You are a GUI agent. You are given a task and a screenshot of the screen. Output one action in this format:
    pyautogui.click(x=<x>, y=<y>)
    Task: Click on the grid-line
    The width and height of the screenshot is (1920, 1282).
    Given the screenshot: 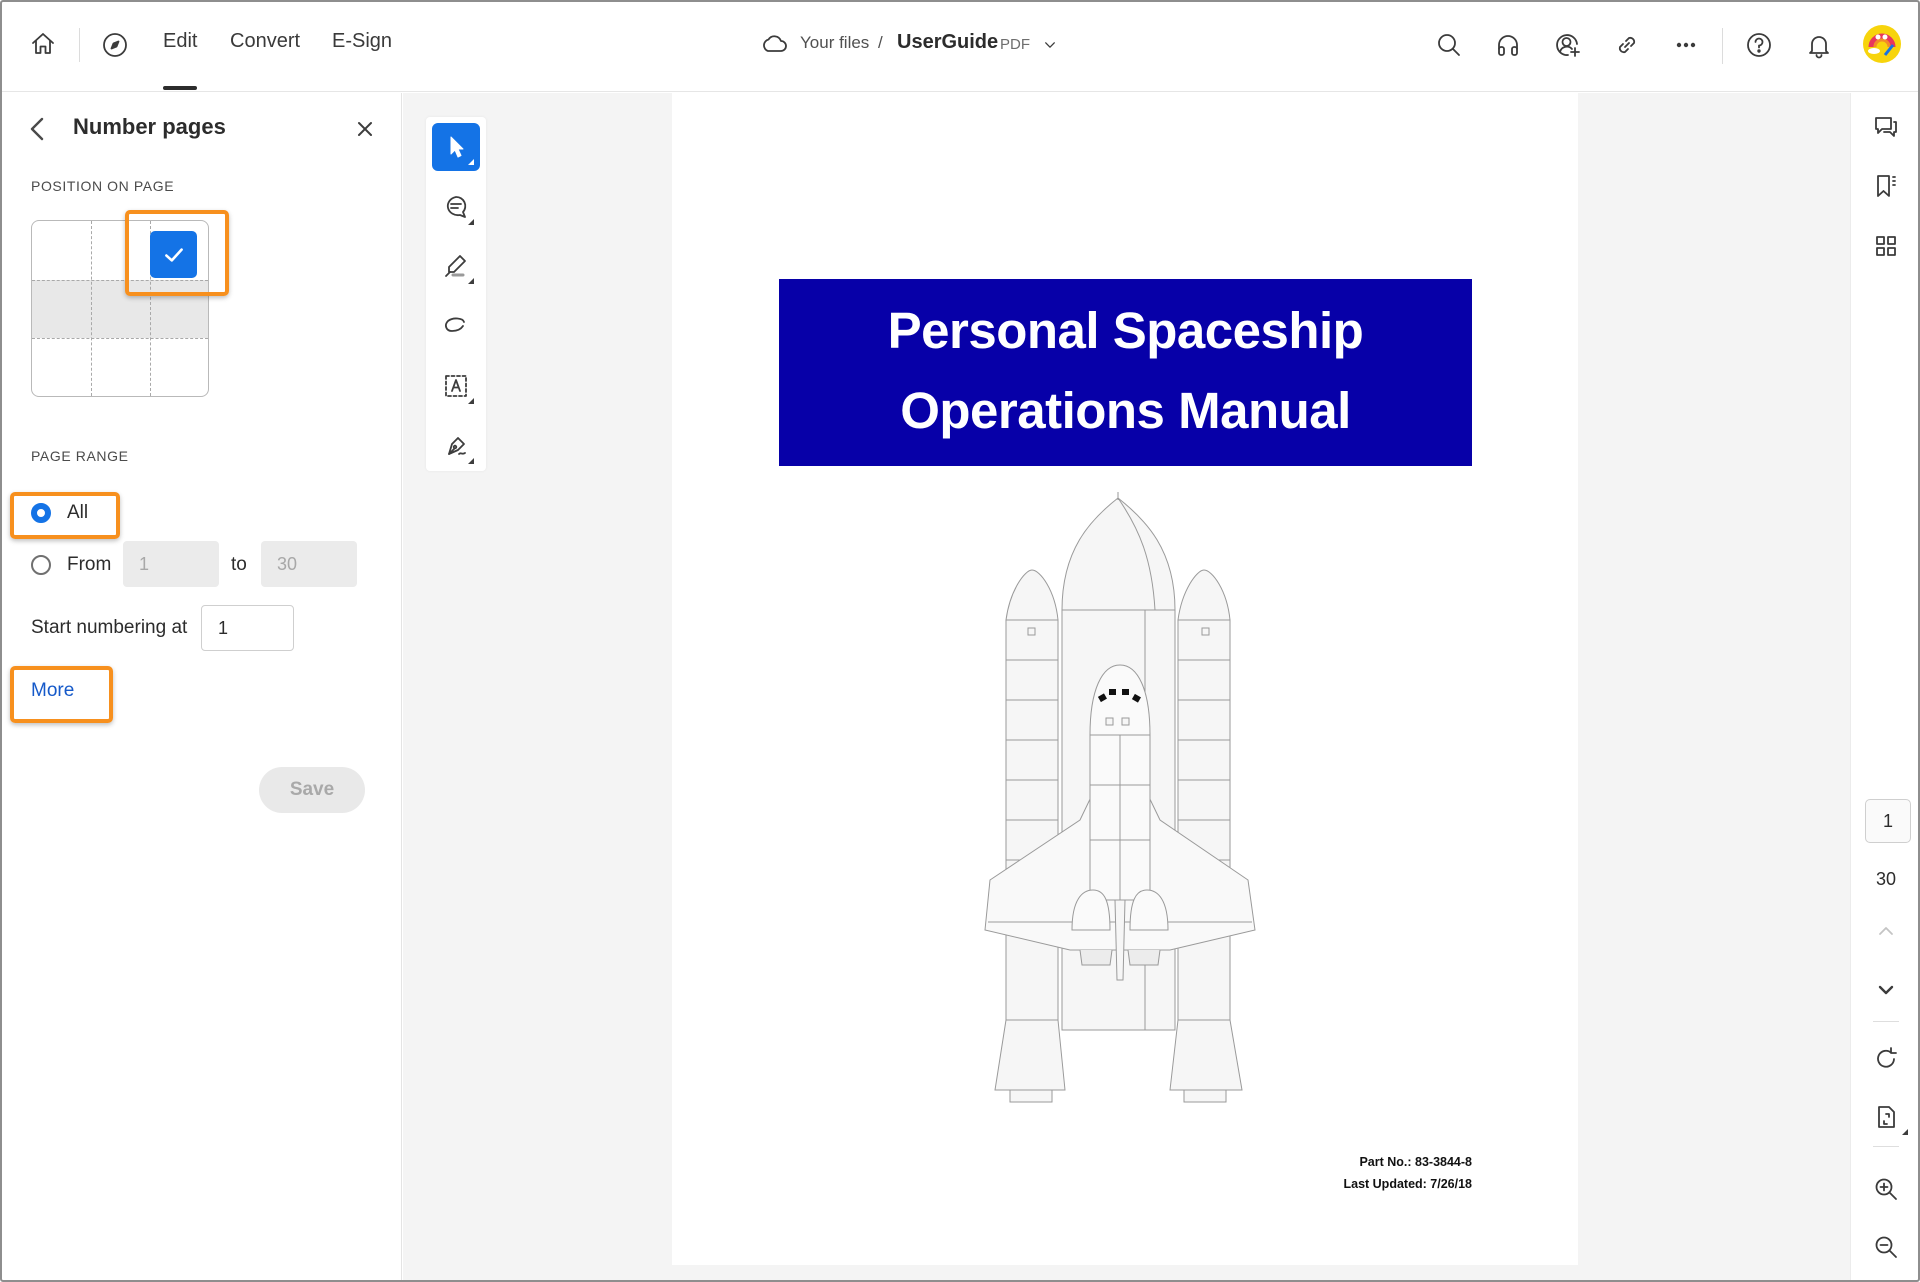 What is the action you would take?
    pyautogui.click(x=120, y=280)
    